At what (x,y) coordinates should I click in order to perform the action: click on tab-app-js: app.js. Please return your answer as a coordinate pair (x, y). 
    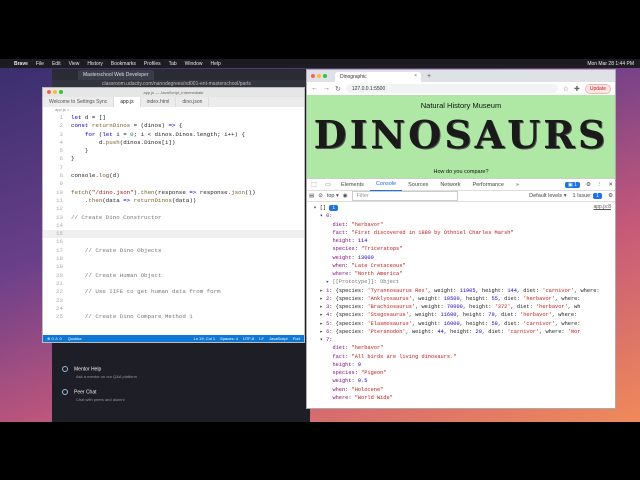
    Looking at the image, I should click on (127, 102).